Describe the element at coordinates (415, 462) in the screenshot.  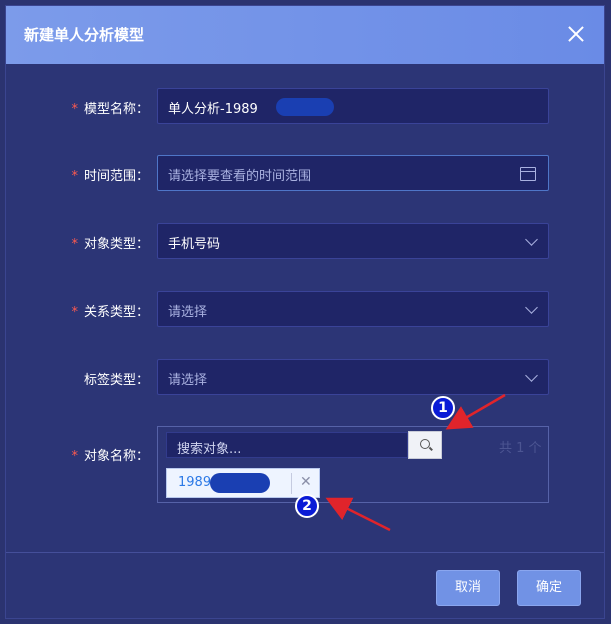
I see `annotation-layer` at that location.